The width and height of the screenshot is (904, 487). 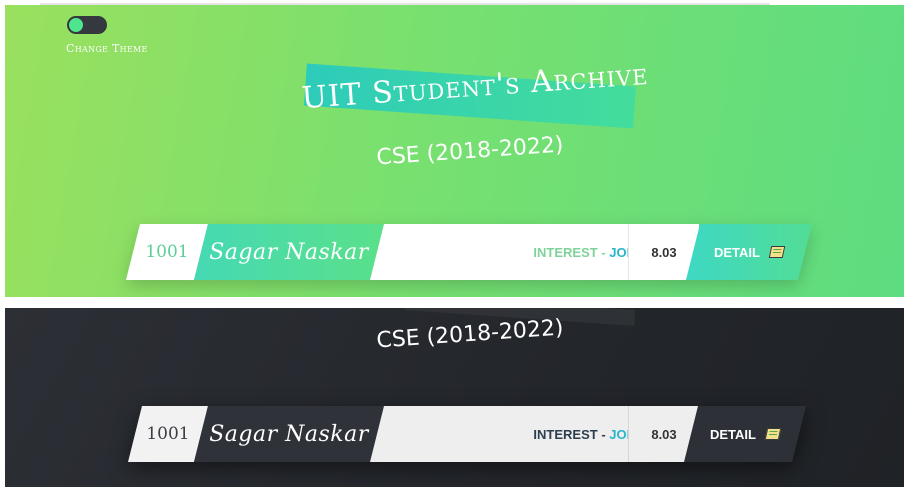 What do you see at coordinates (452, 302) in the screenshot?
I see `screenshot-divider` at bounding box center [452, 302].